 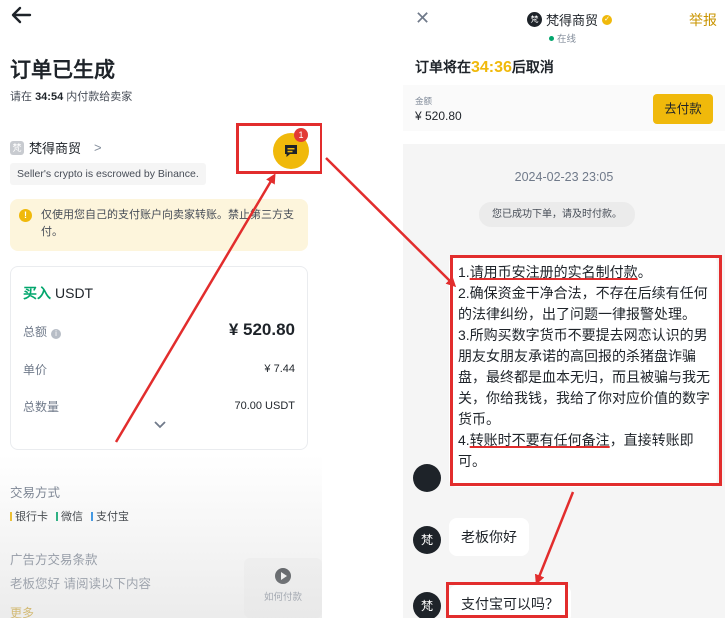 What do you see at coordinates (424, 101) in the screenshot?
I see `amount-label: 金额` at bounding box center [424, 101].